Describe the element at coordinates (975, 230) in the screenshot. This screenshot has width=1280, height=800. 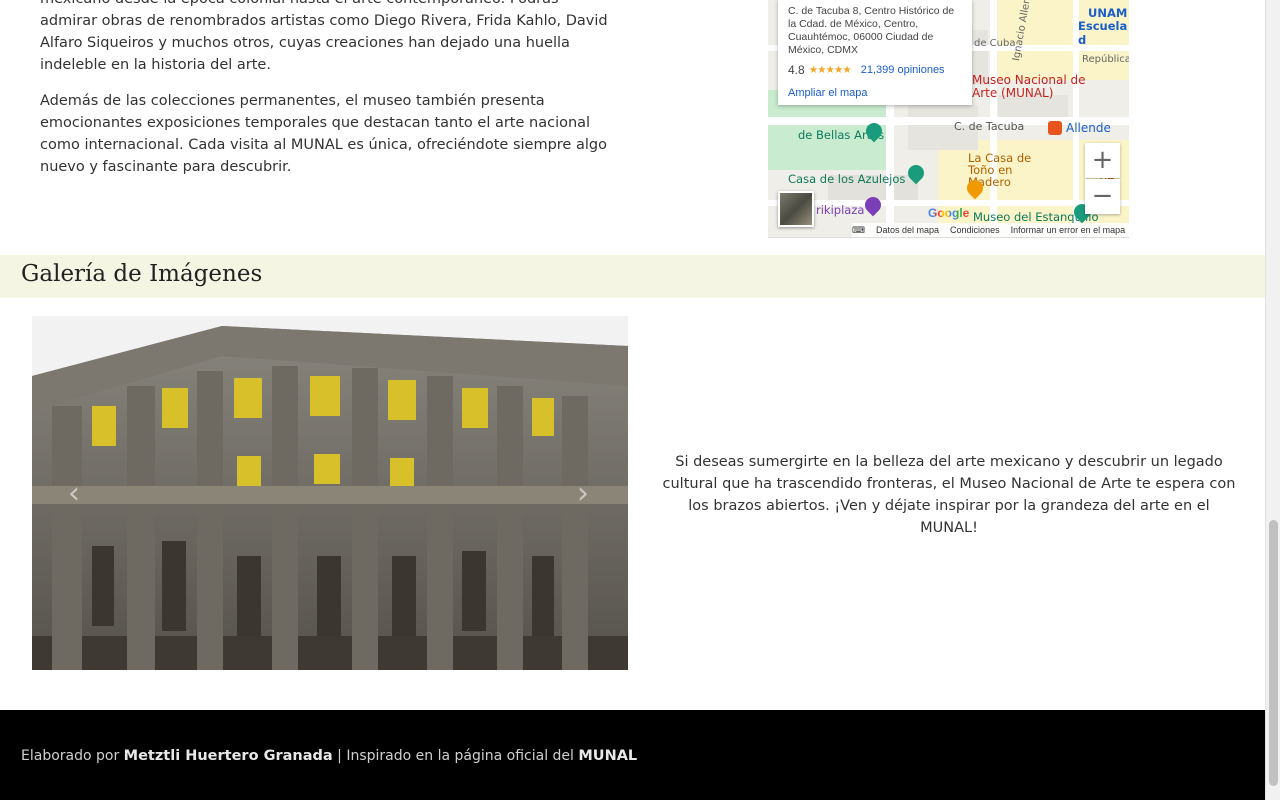
I see `map-terms-link: Condiciones` at that location.